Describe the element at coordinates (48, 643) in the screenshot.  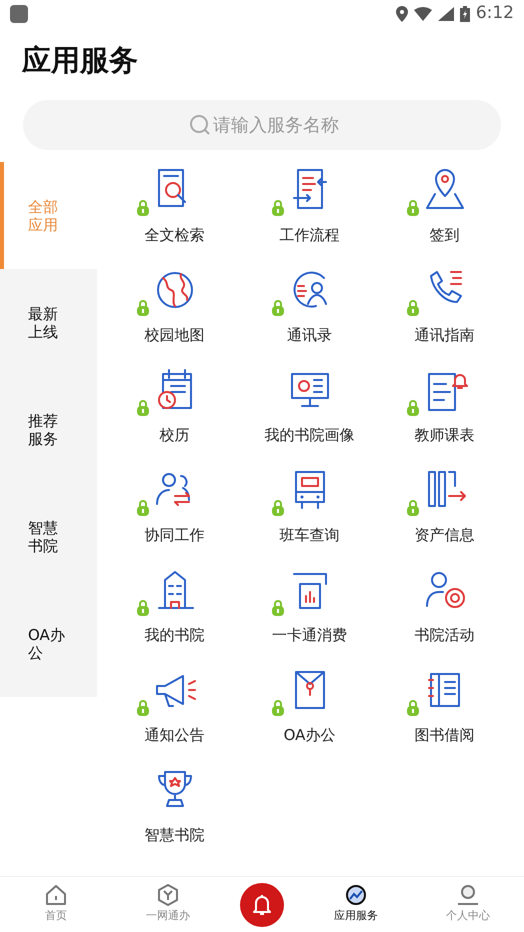
I see `category-tab: OA办公` at that location.